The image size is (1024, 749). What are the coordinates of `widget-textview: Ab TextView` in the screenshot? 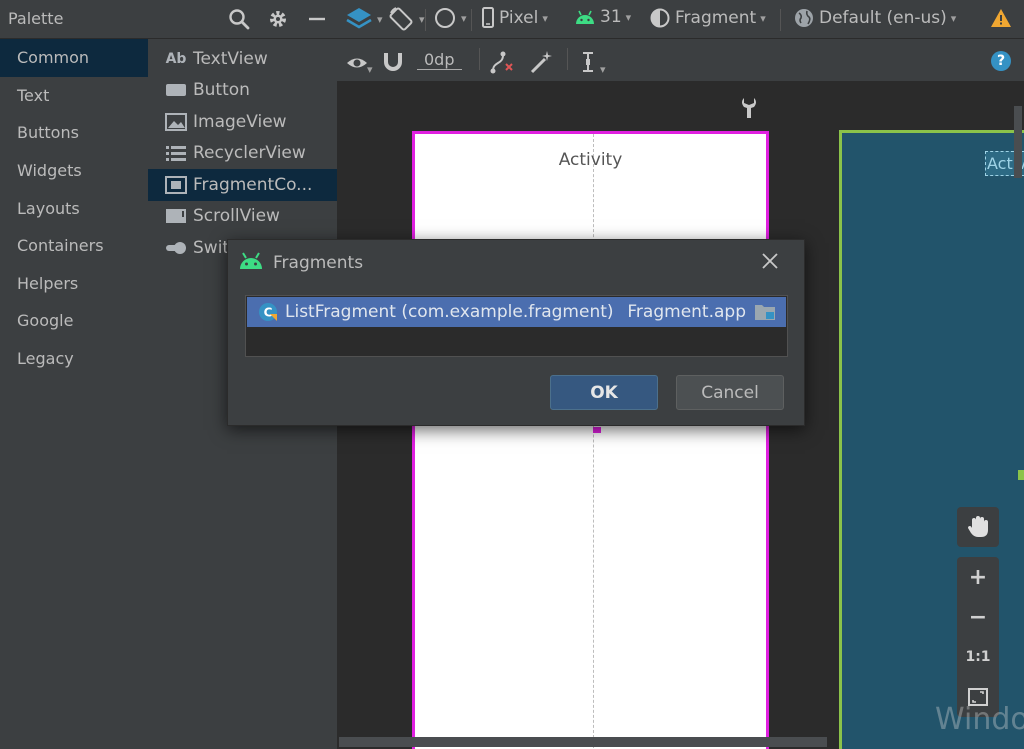 It's located at (242, 59).